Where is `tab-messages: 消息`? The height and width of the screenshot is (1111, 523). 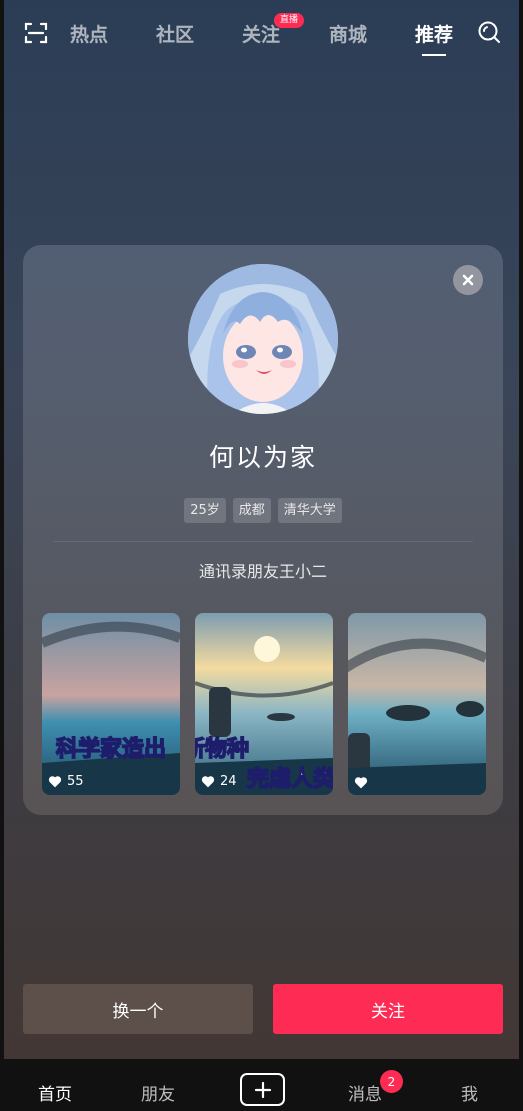
tab-messages: 消息 is located at coordinates (365, 1092).